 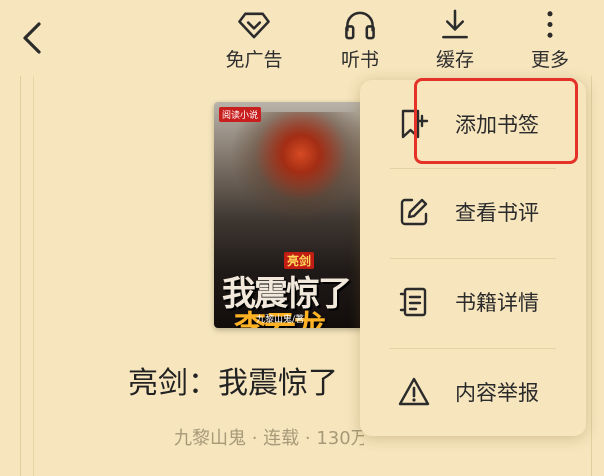 I want to click on book-title: 亮剑：我震惊了, so click(x=233, y=383).